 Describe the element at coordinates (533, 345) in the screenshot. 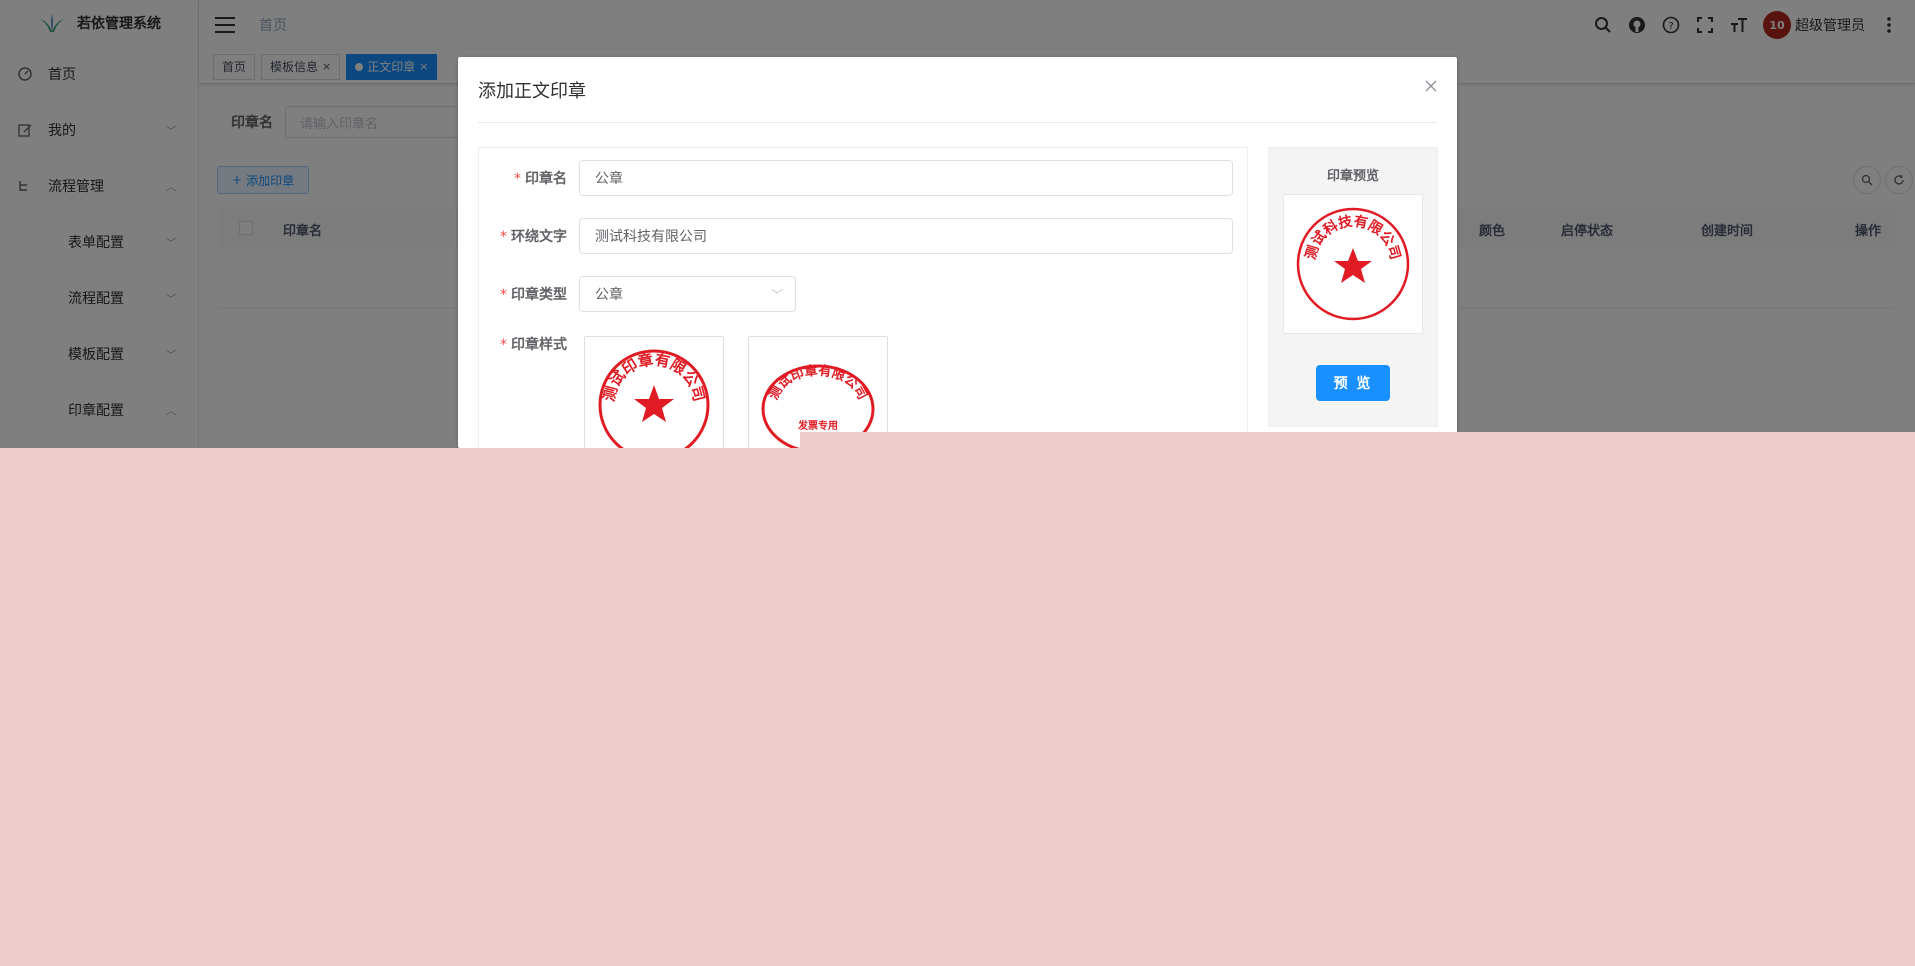

I see `form-label: * 印章样式` at that location.